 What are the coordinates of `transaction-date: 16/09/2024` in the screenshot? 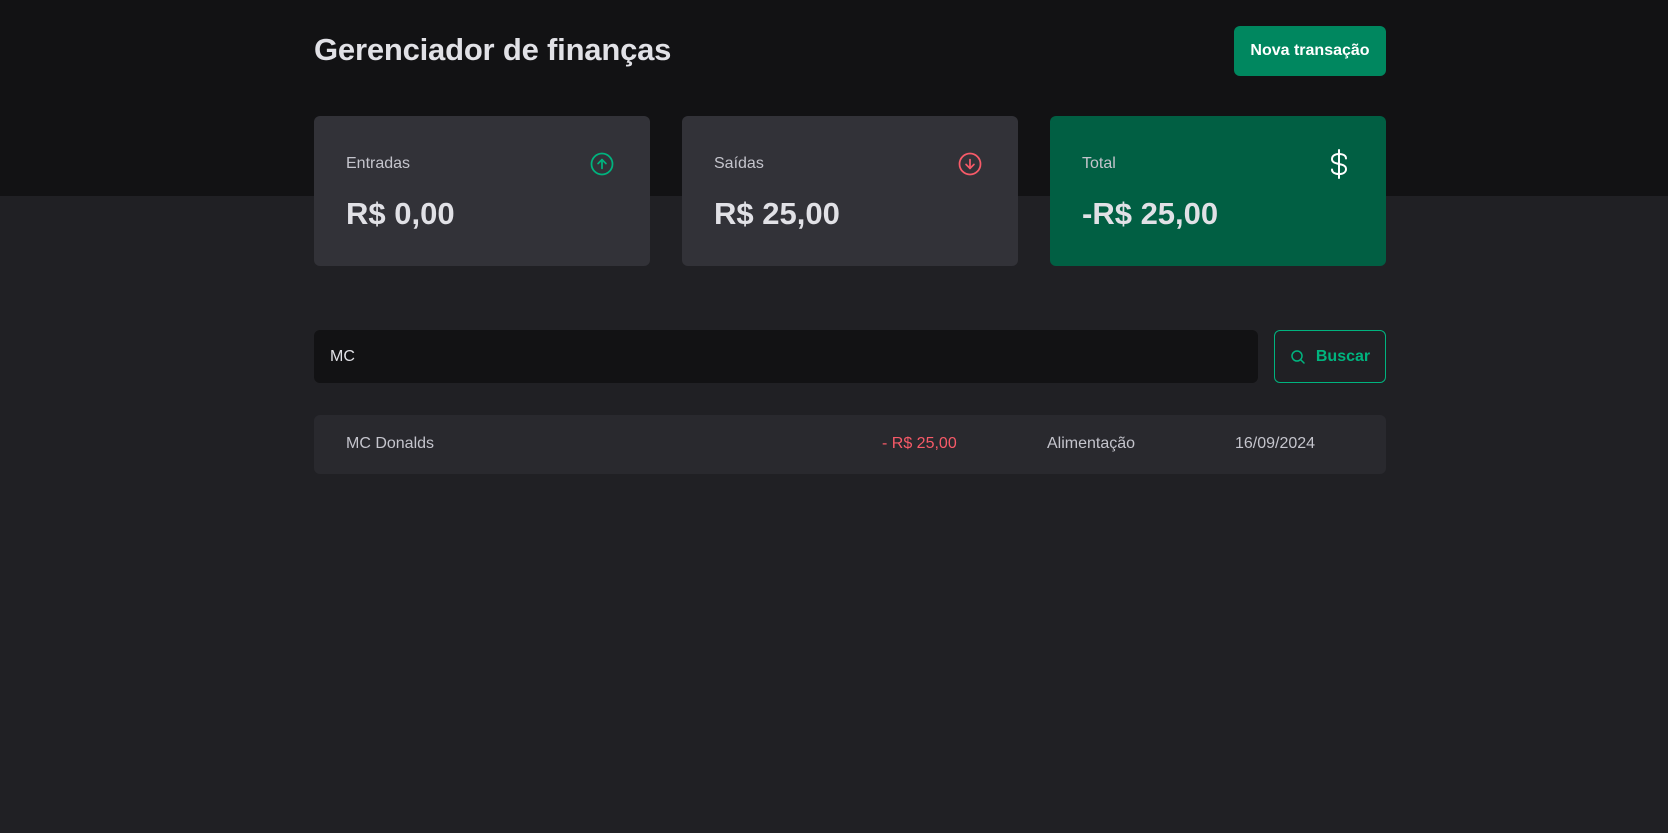 It's located at (1275, 443).